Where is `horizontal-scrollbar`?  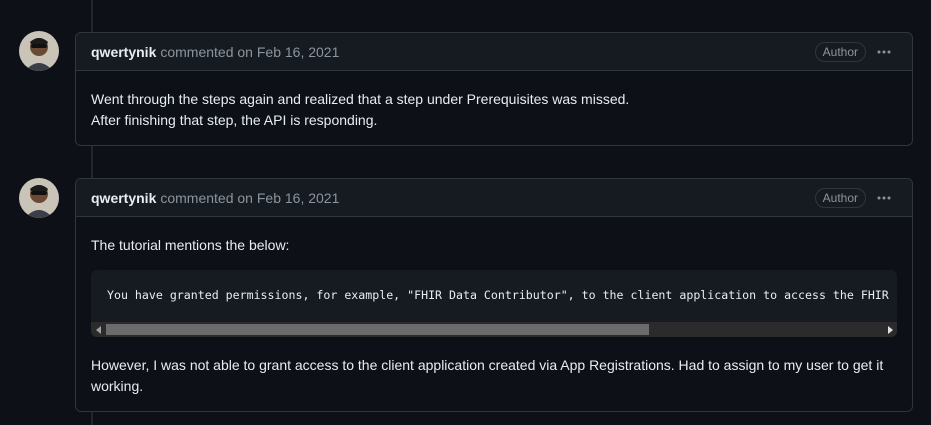 horizontal-scrollbar is located at coordinates (494, 329).